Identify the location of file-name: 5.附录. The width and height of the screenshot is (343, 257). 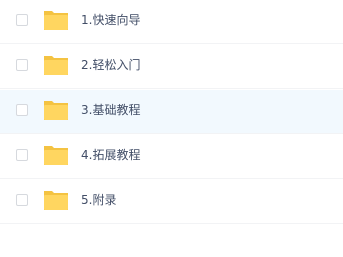
(98, 200).